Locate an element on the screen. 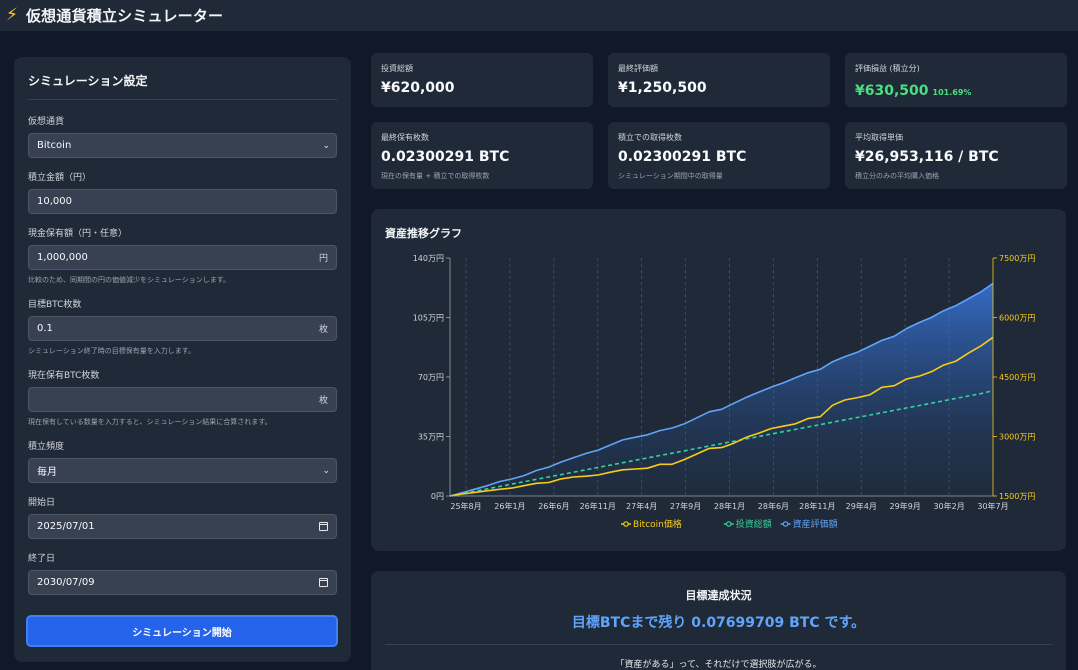 The width and height of the screenshot is (1078, 670). acquired-card: 積立での取得枚数 0.02300291 BTC シミュレーション期間中の取得量 is located at coordinates (719, 155).